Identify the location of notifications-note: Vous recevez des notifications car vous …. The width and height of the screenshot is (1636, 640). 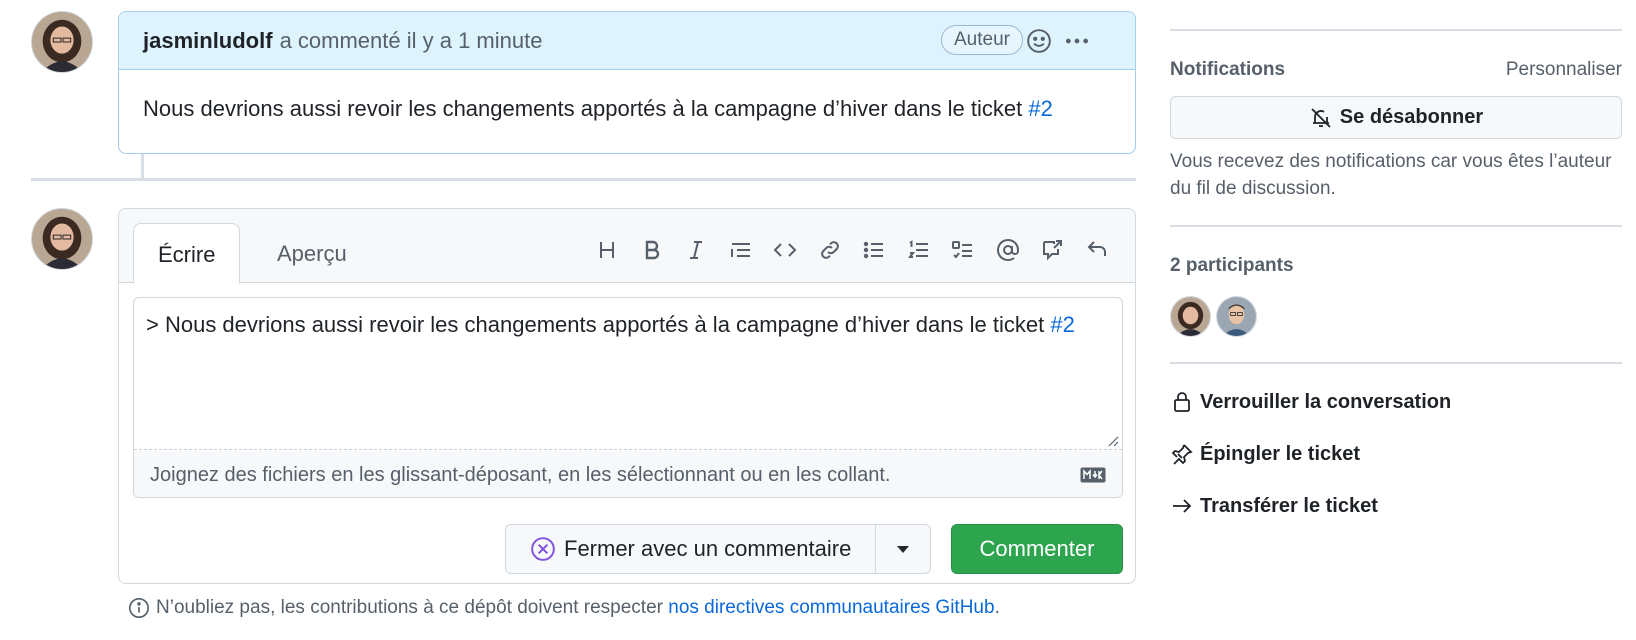
(1391, 175).